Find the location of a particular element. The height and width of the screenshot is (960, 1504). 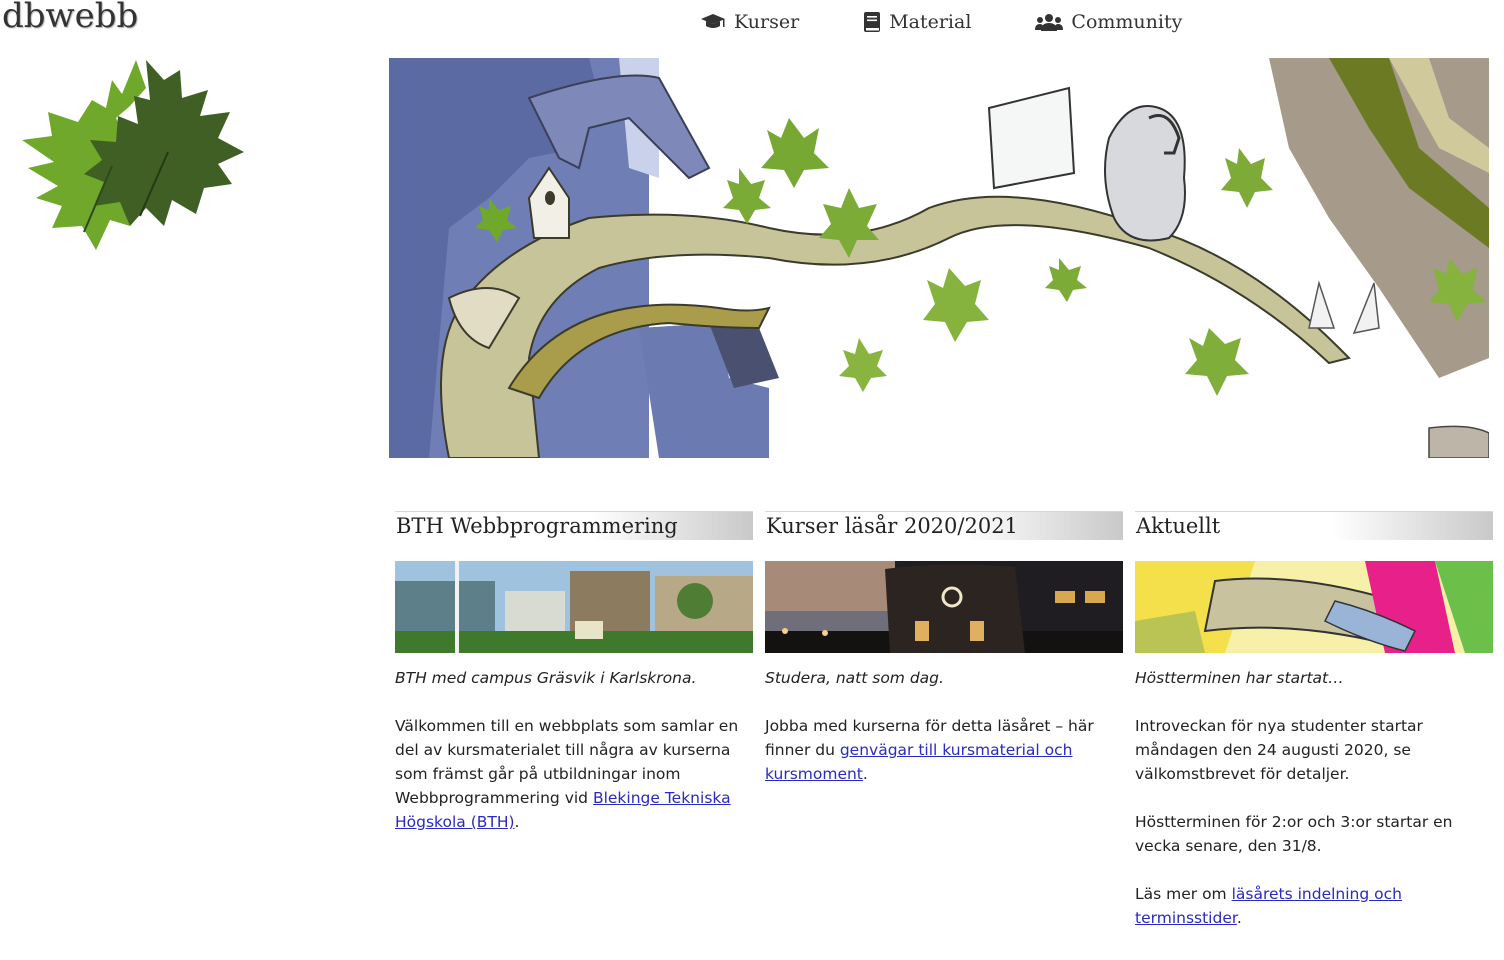

column-title: Kurser läsår 2020/2021 is located at coordinates (944, 525).